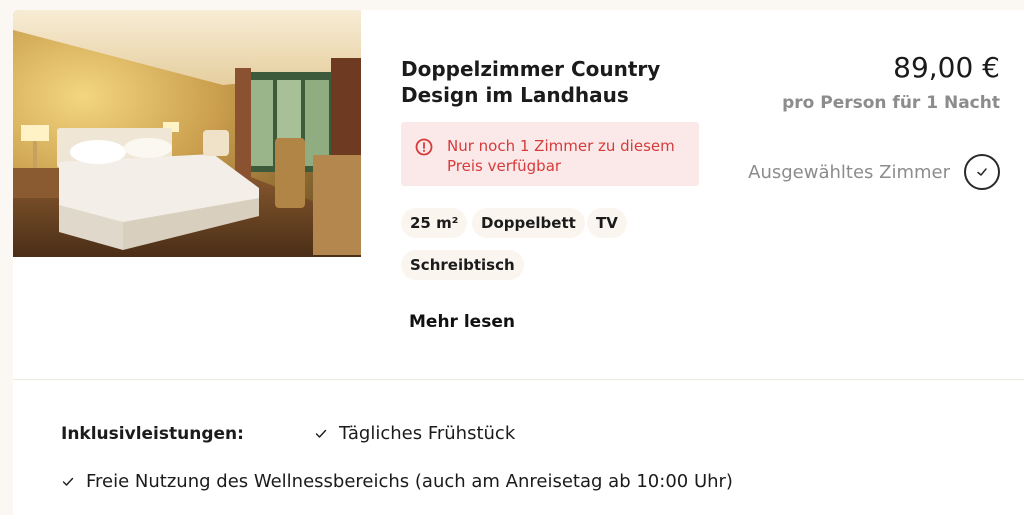  I want to click on inclusion-item-text: Tägliches Frühstück, so click(427, 433).